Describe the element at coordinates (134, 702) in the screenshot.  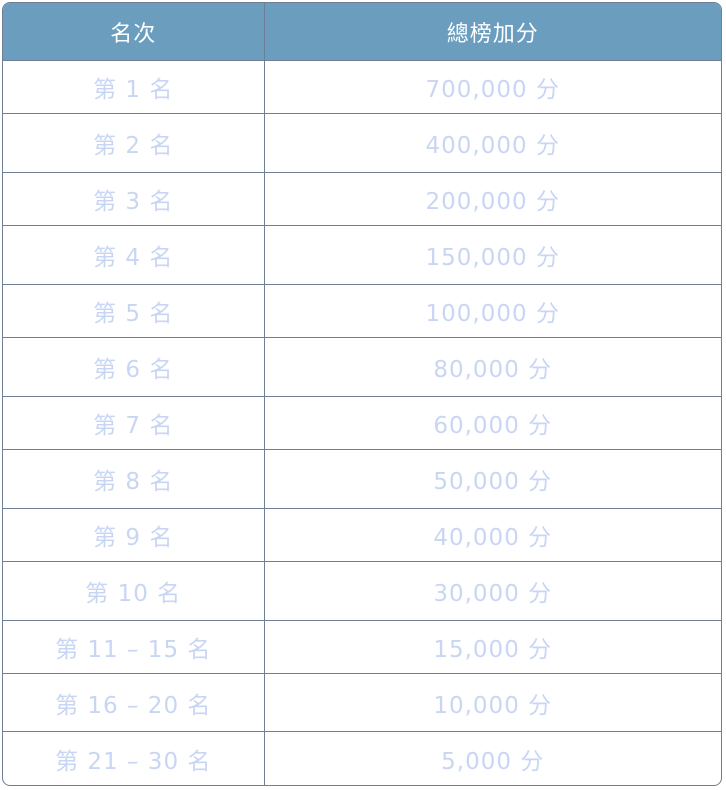
I see `rank-cell: 第 16 – 20 名` at that location.